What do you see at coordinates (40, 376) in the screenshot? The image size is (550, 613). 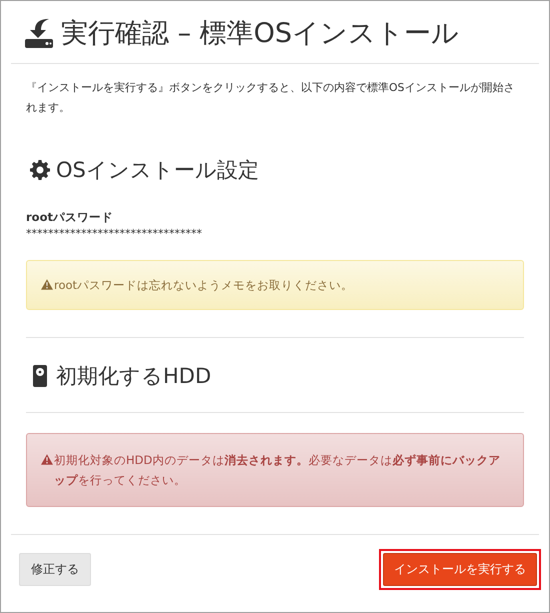 I see `hard-drive-icon` at bounding box center [40, 376].